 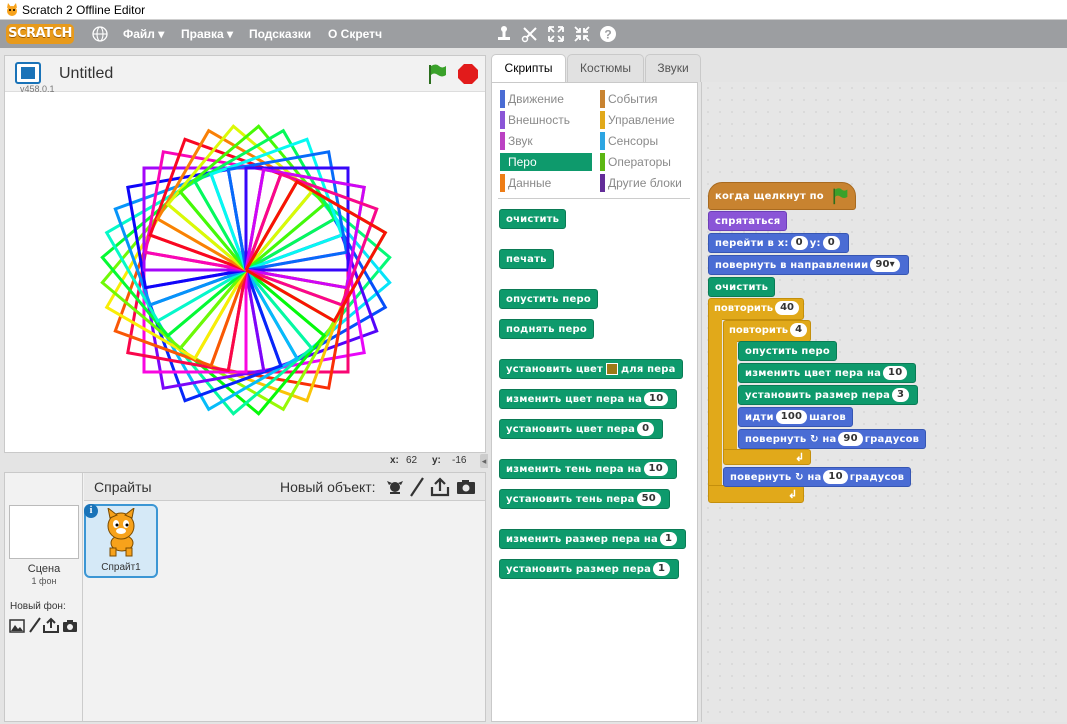 What do you see at coordinates (556, 34) in the screenshot?
I see `grow-icon` at bounding box center [556, 34].